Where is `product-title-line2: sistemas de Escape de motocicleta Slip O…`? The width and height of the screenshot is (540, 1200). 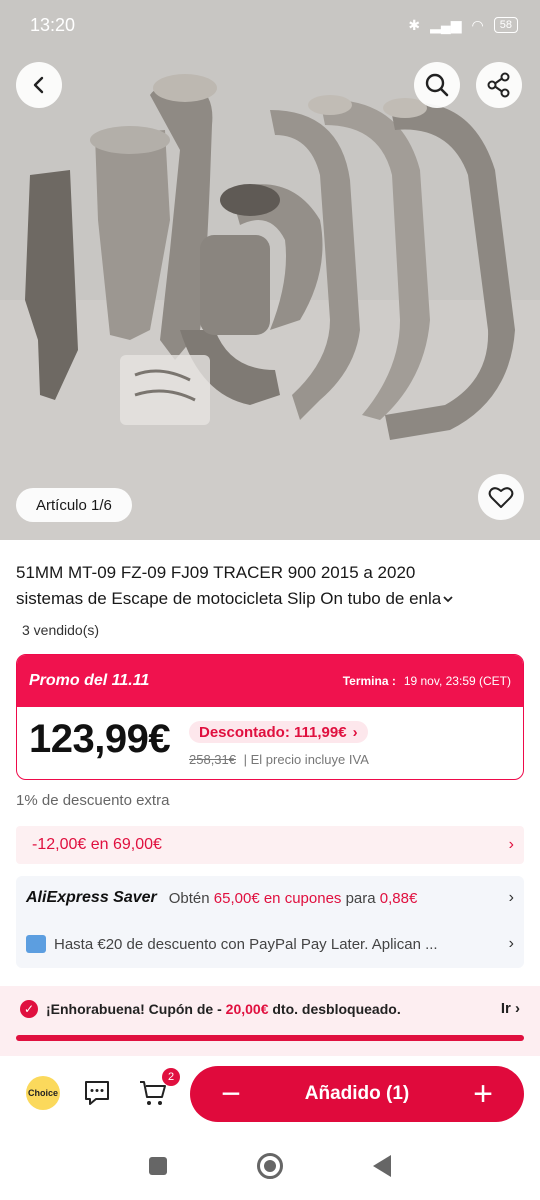
product-title-line2: sistemas de Escape de motocicleta Slip O… is located at coordinates (229, 598).